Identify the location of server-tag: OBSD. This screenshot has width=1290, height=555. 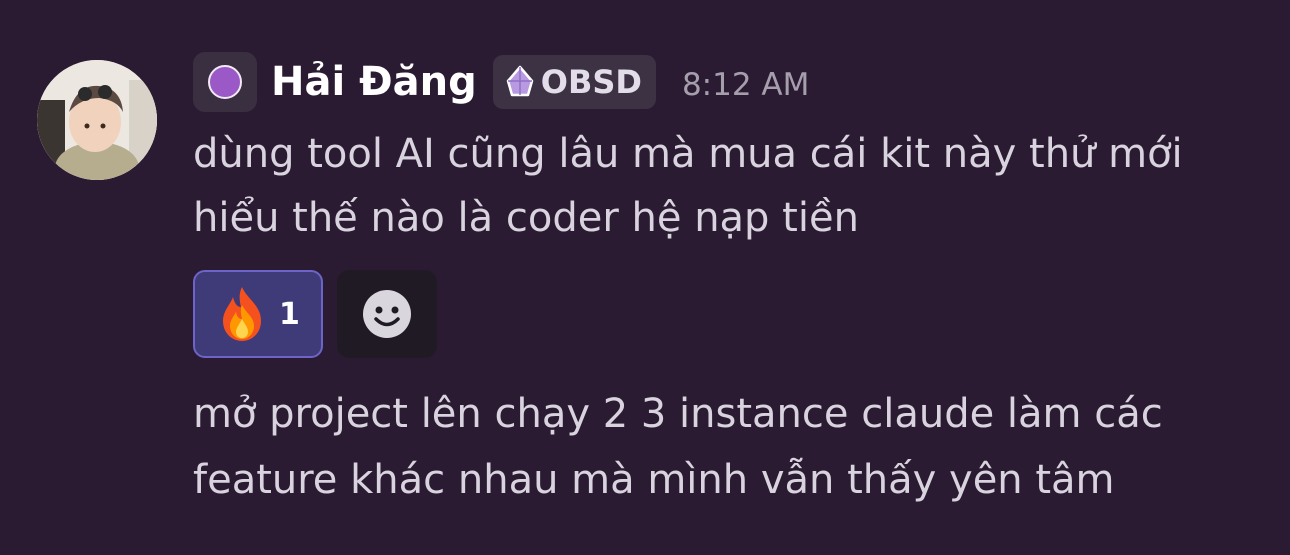
(574, 82).